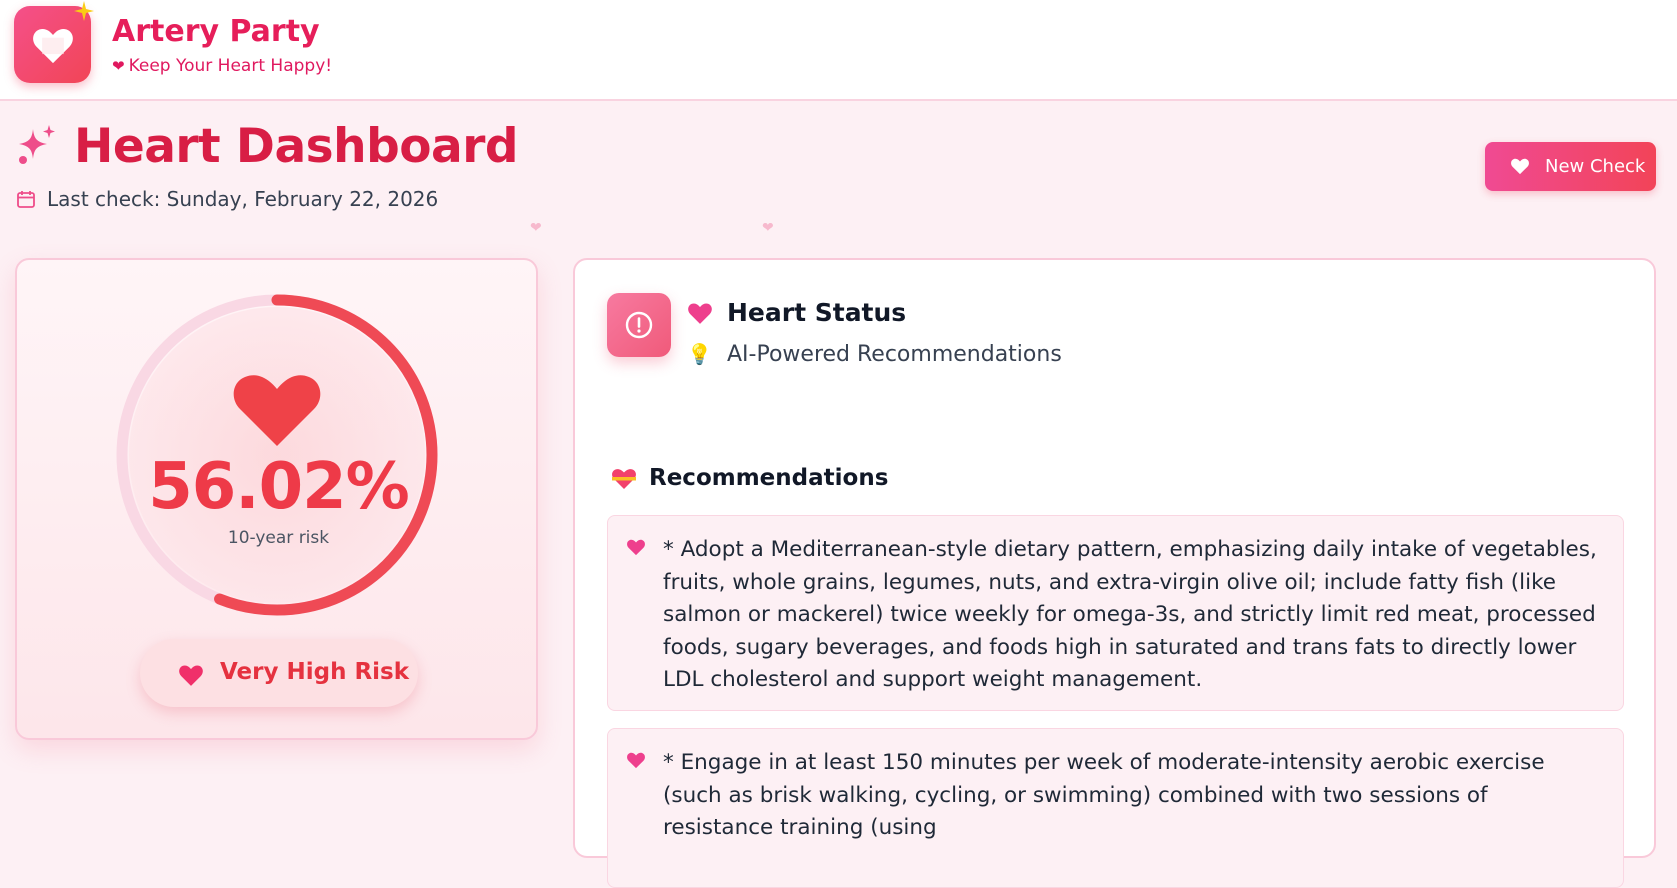 Image resolution: width=1677 pixels, height=888 pixels. Describe the element at coordinates (26, 199) in the screenshot. I see `calendar-icon` at that location.